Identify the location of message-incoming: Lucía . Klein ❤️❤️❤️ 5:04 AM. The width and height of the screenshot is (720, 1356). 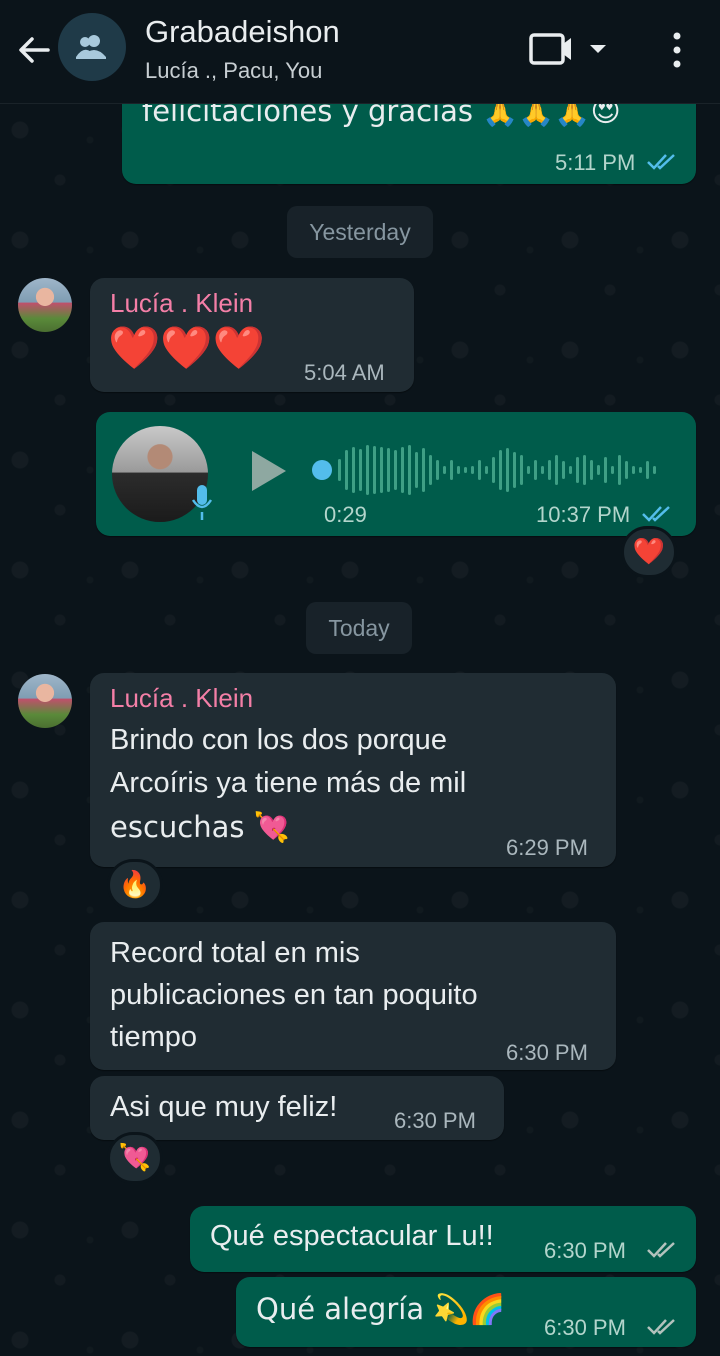
(252, 335).